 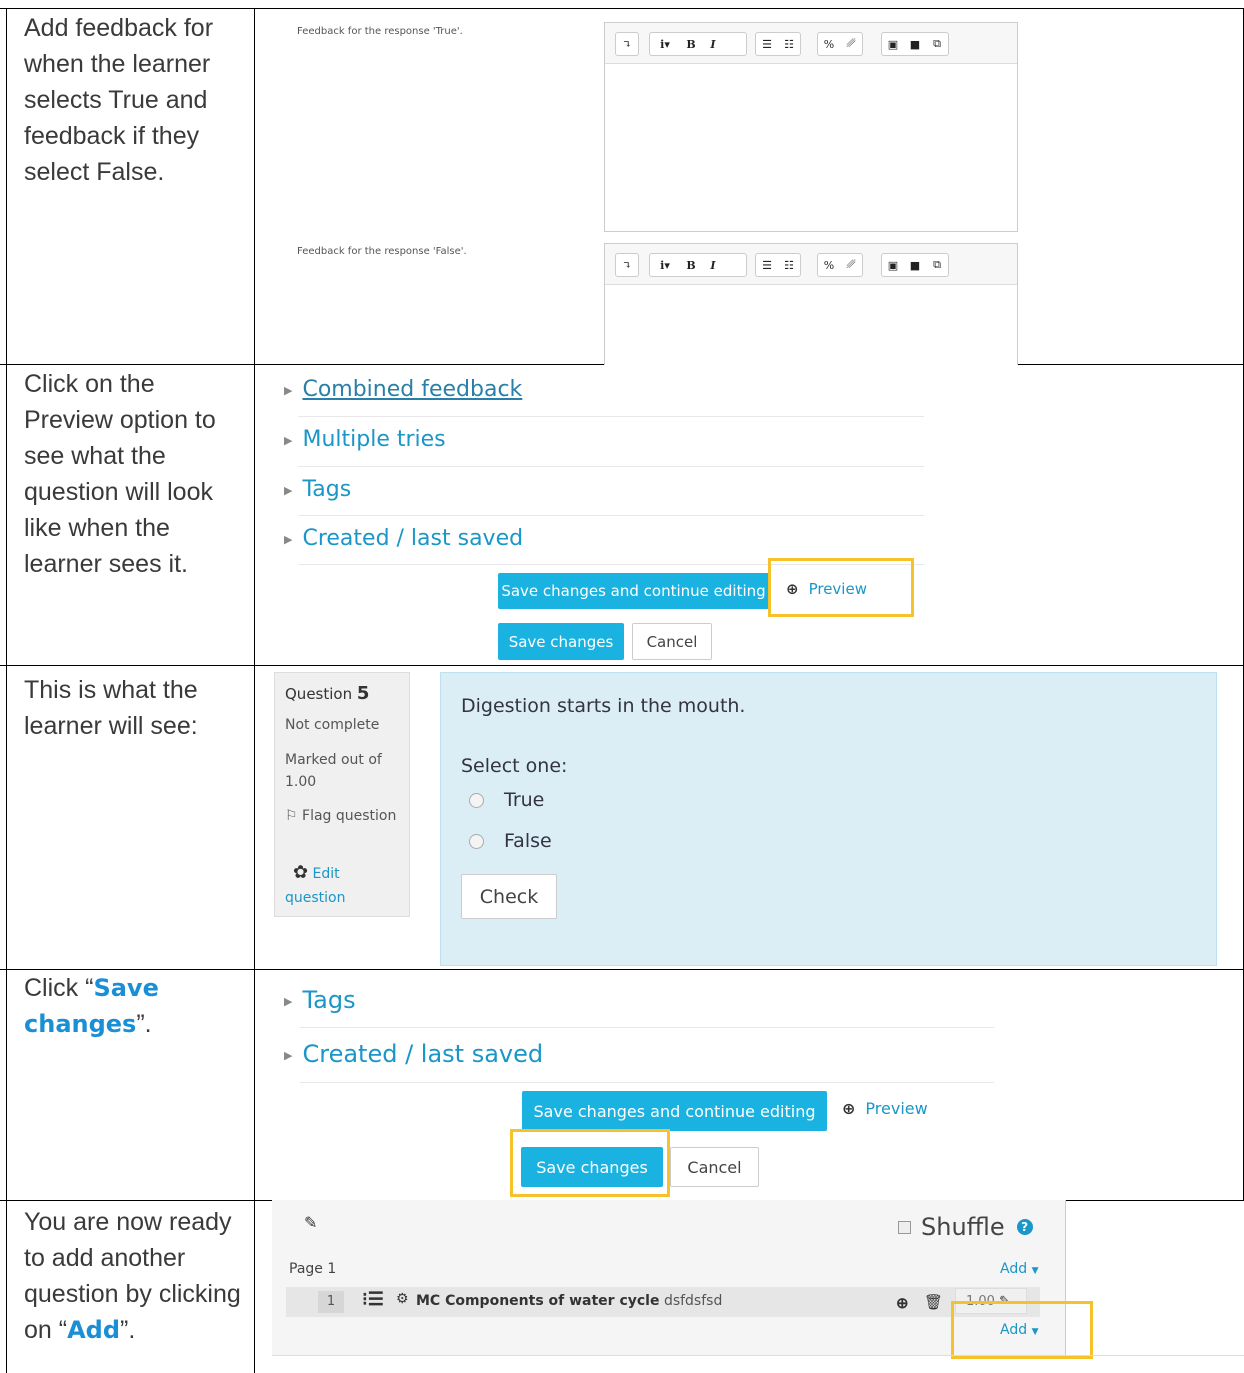 What do you see at coordinates (91, 1006) in the screenshot?
I see `instruction-save: Click “Save changes”.` at bounding box center [91, 1006].